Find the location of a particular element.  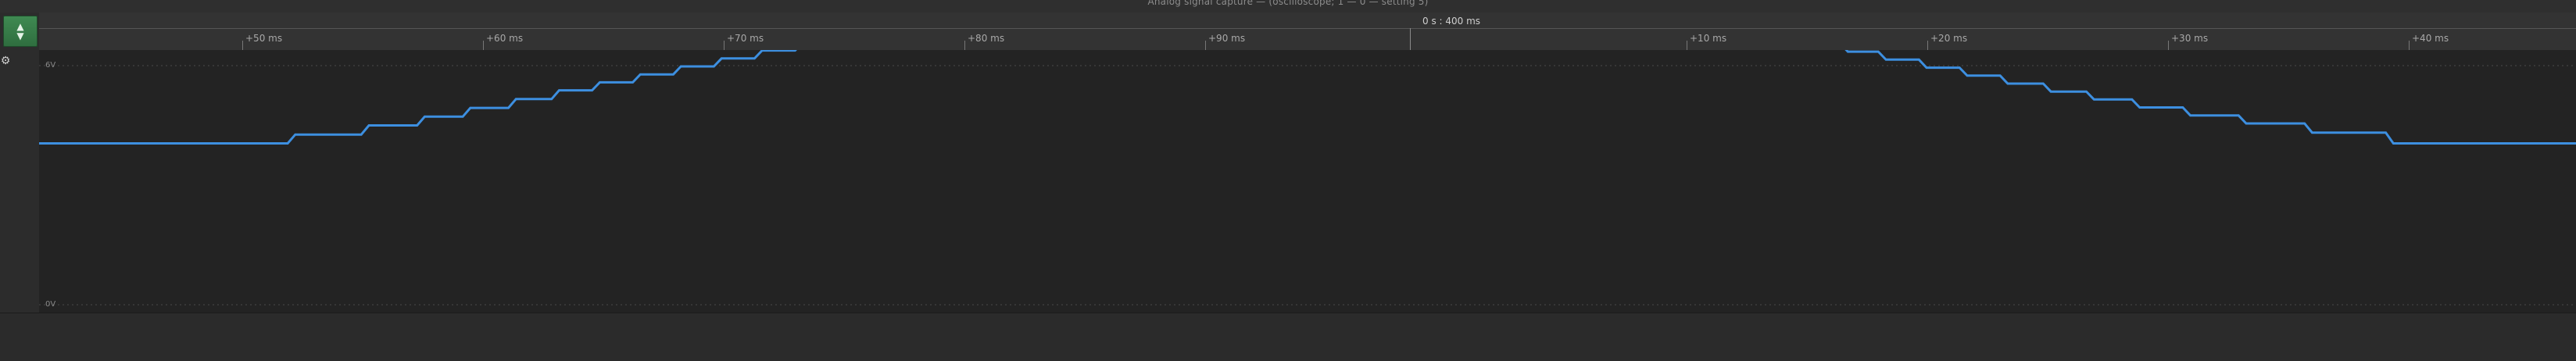

ruler-tick-label: +10 ms is located at coordinates (1708, 38).